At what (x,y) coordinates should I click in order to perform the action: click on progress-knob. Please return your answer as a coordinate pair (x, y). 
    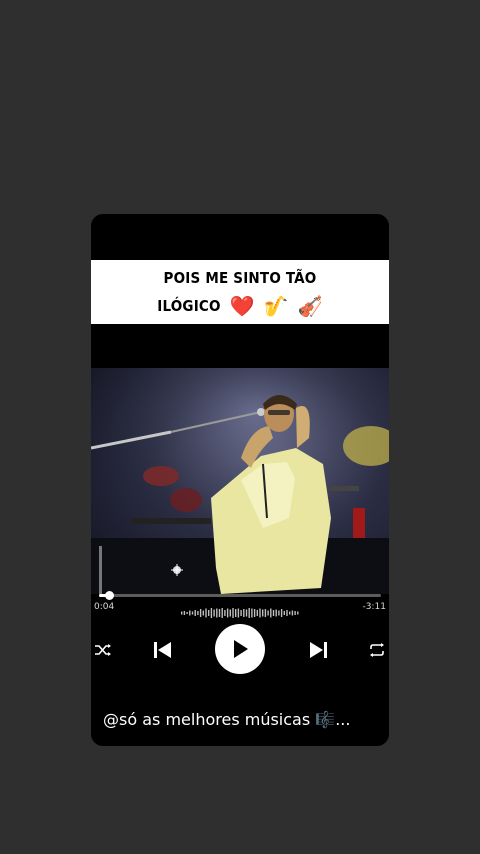
    Looking at the image, I should click on (109, 595).